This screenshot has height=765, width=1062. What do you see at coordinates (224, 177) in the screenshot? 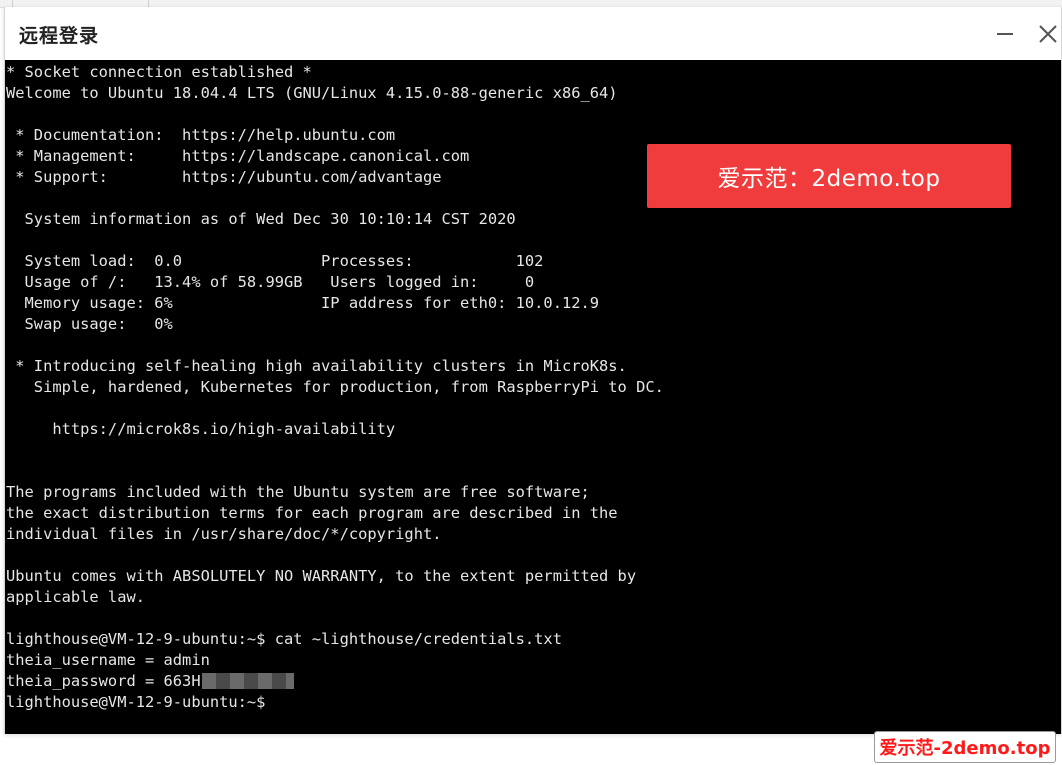
I see `terminal-line: * Support: https://ubuntu.com/advantage` at bounding box center [224, 177].